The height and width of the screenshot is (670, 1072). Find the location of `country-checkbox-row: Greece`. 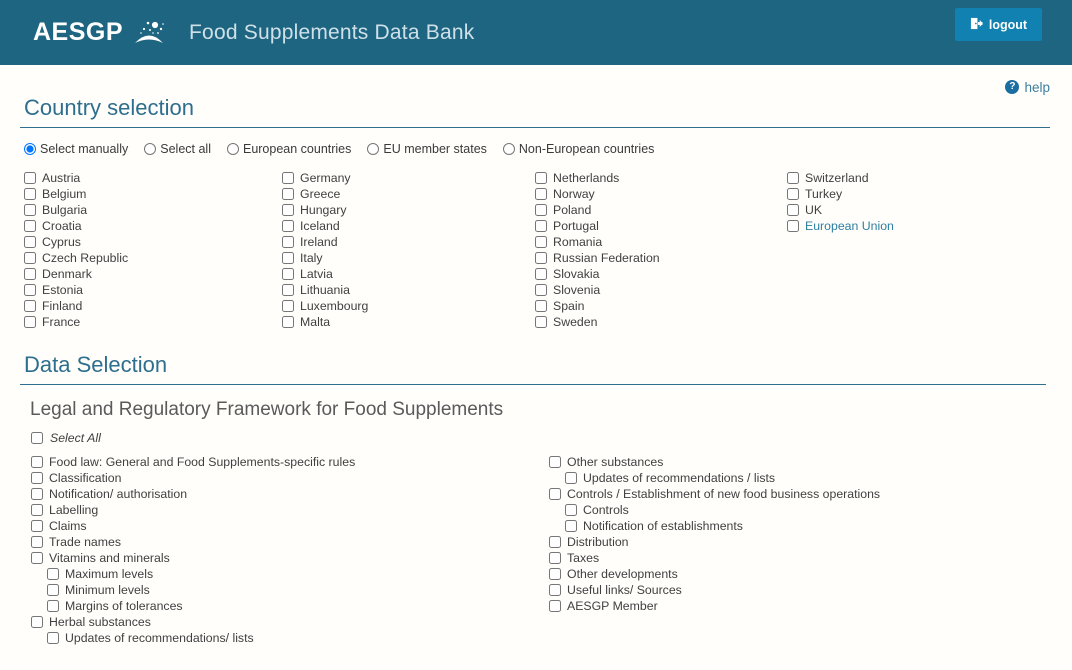

country-checkbox-row: Greece is located at coordinates (408, 194).